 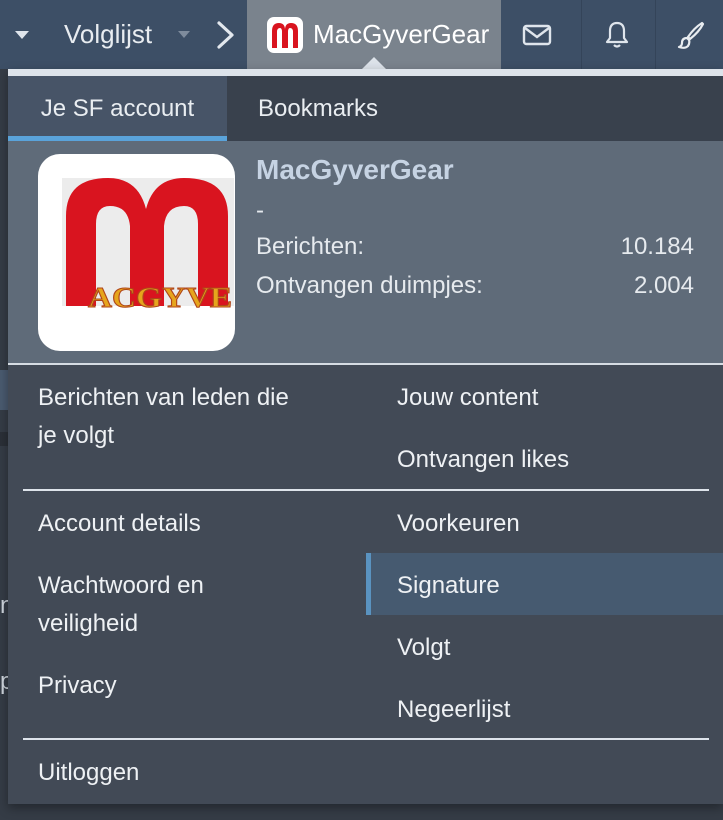 I want to click on link-voorkeuren: Voorkeuren, so click(x=458, y=524).